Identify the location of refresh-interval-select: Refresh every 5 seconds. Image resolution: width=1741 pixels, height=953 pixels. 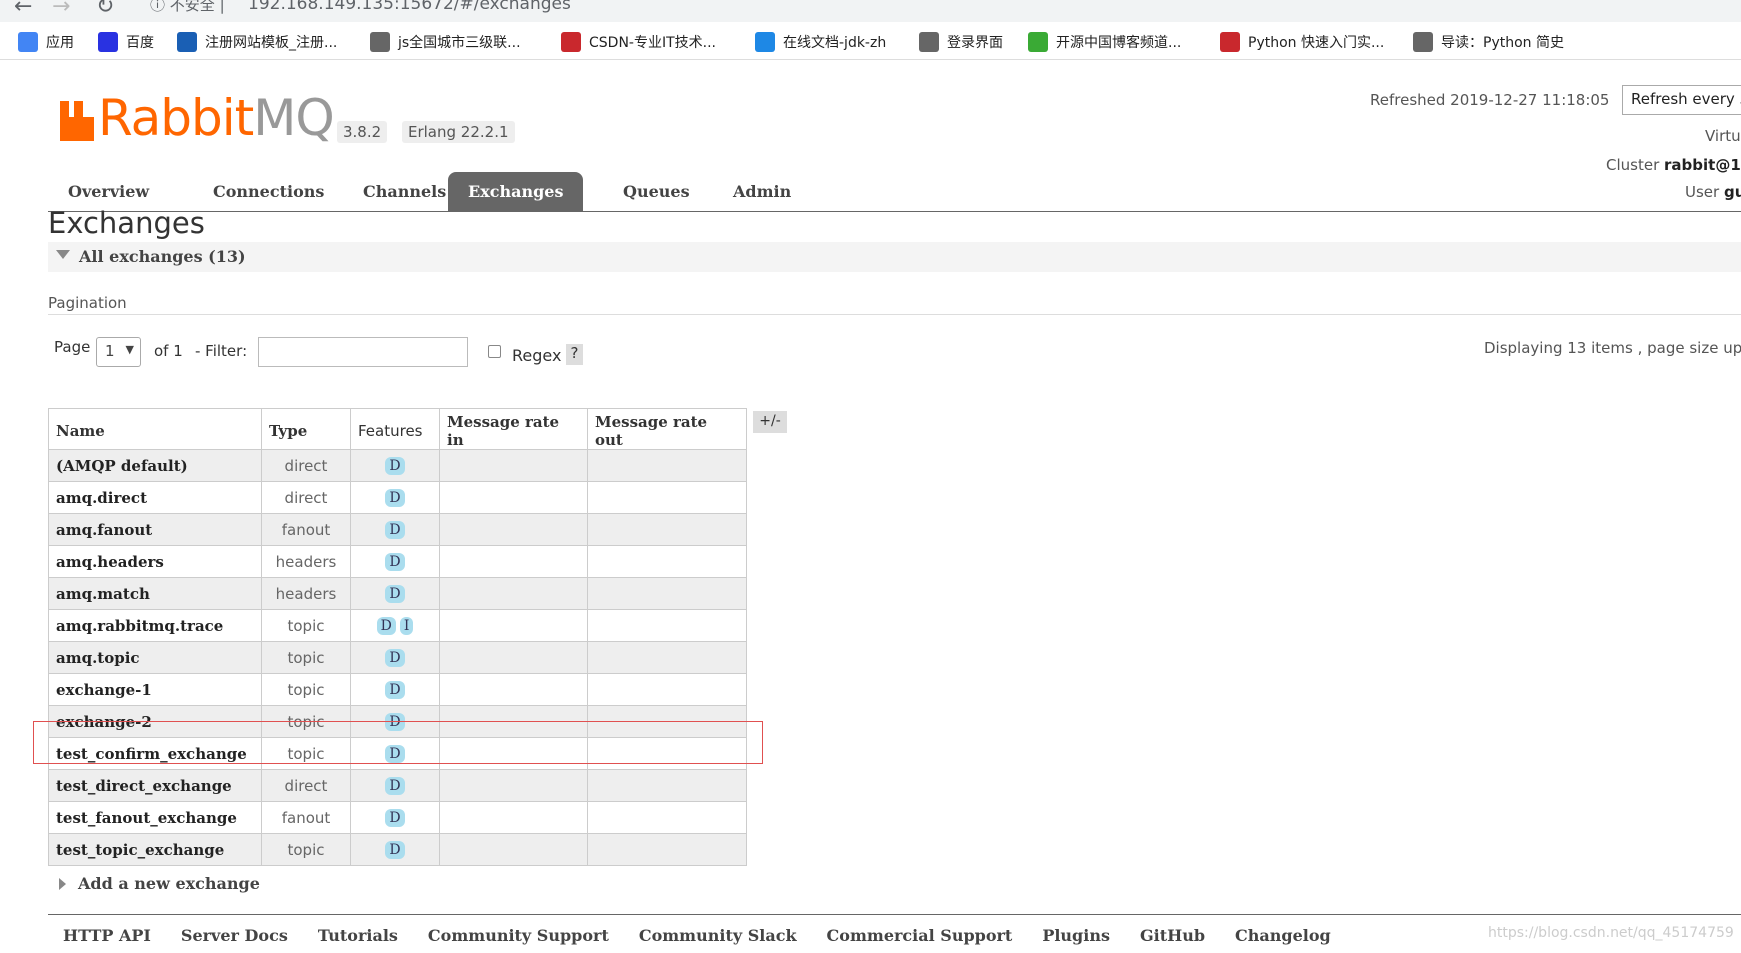
(1681, 100).